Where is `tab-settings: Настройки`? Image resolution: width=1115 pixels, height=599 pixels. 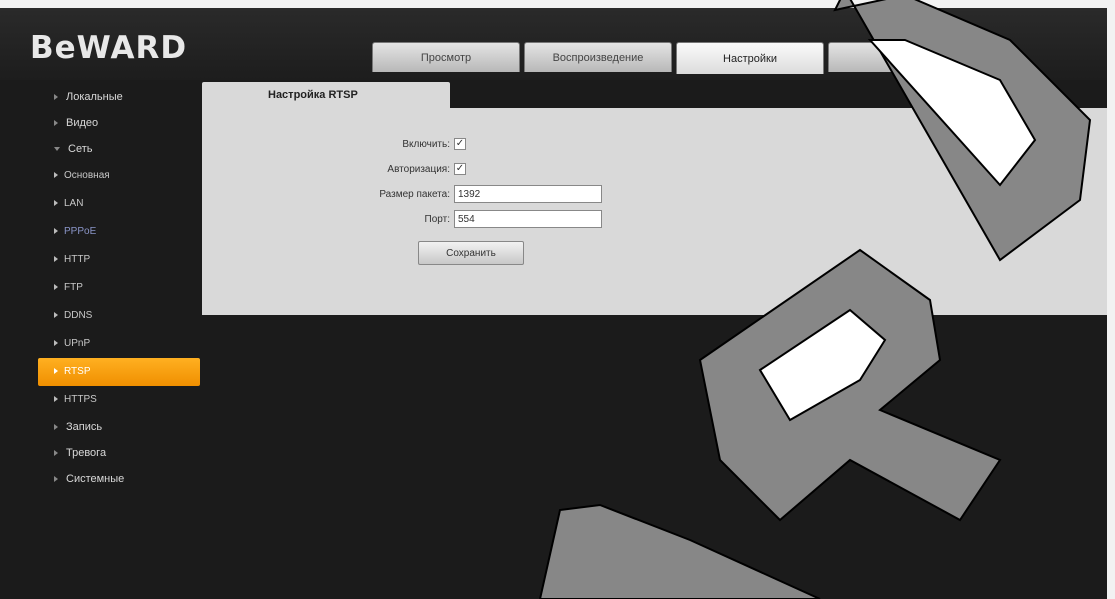
tab-settings: Настройки is located at coordinates (750, 58).